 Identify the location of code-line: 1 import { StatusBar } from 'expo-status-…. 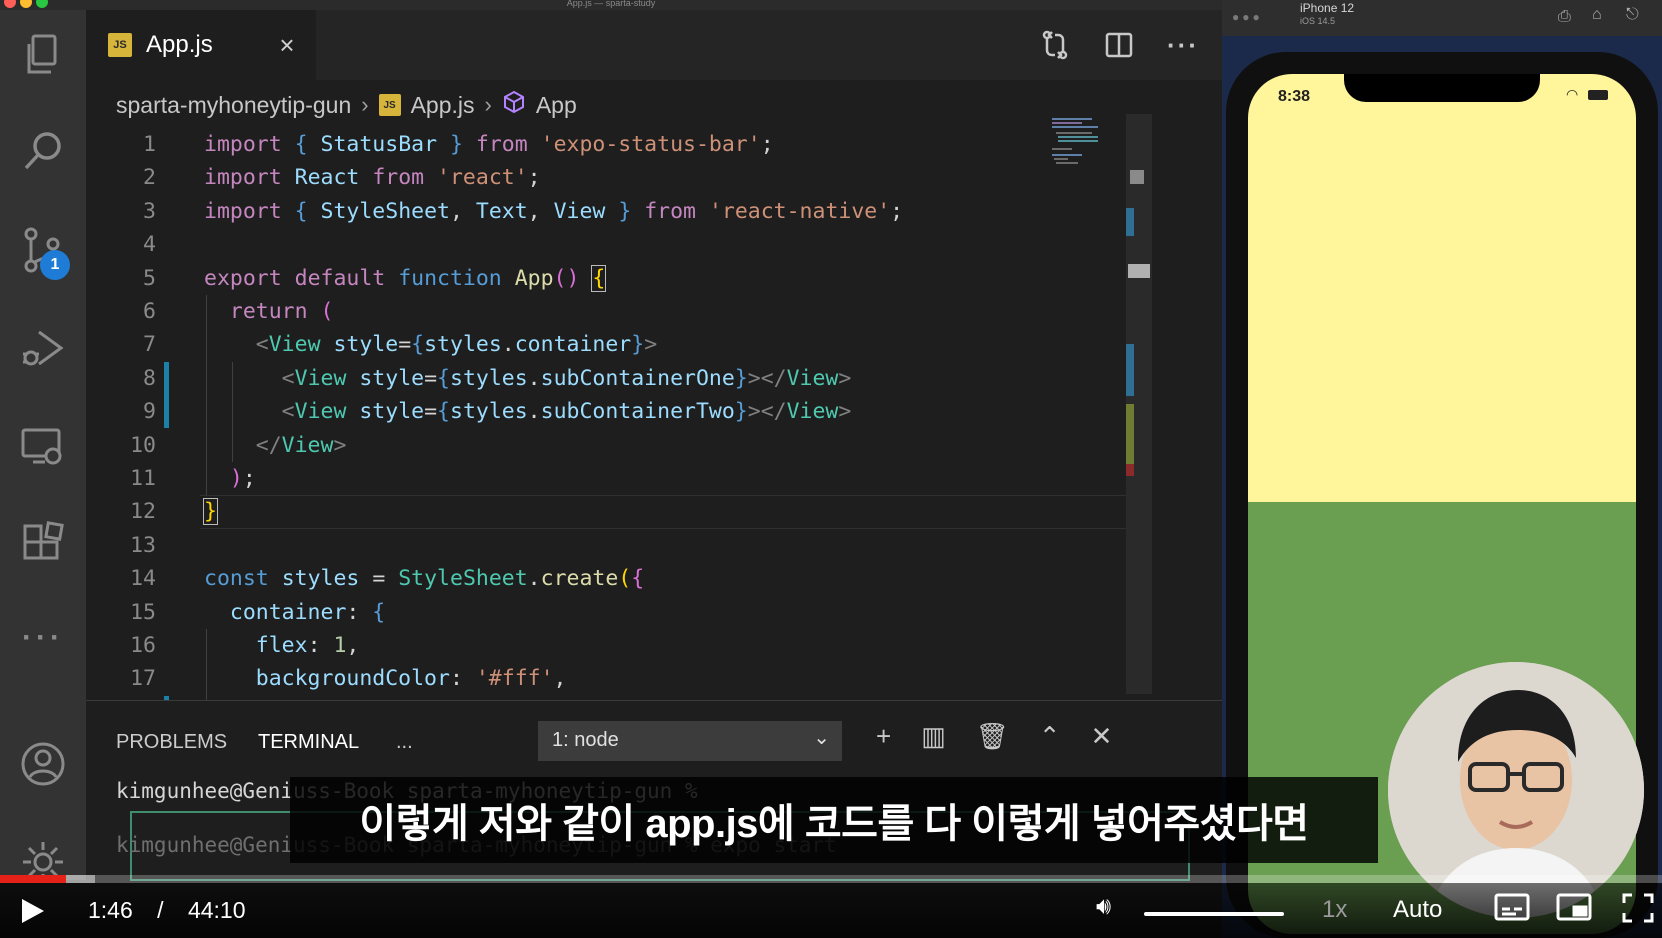
(616, 144).